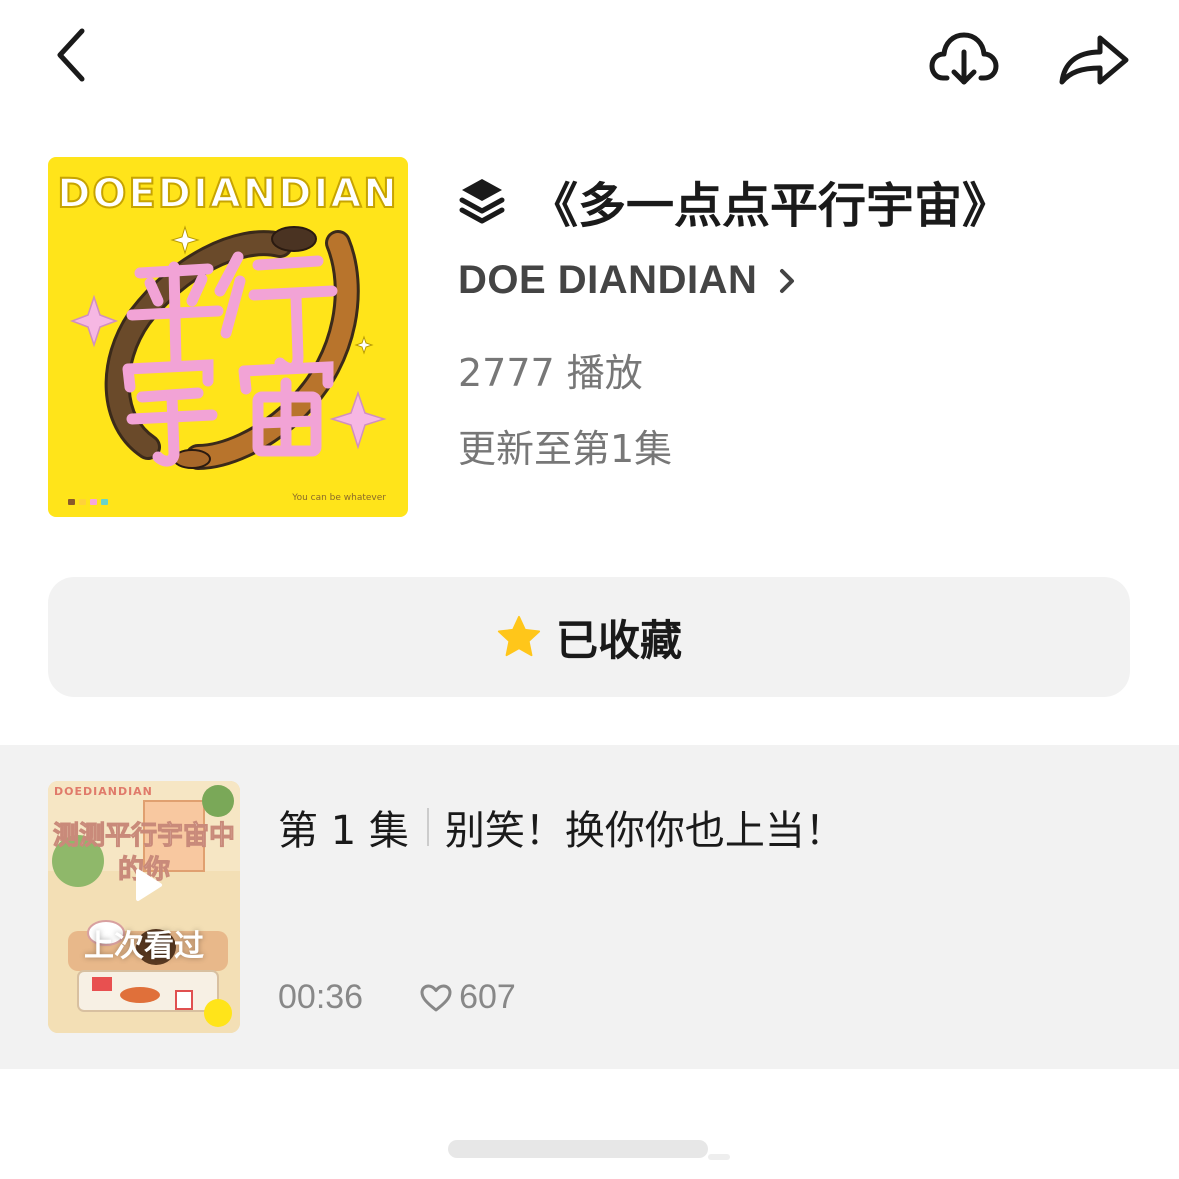  Describe the element at coordinates (608, 280) in the screenshot. I see `author-name: DOE DIANDIAN` at that location.